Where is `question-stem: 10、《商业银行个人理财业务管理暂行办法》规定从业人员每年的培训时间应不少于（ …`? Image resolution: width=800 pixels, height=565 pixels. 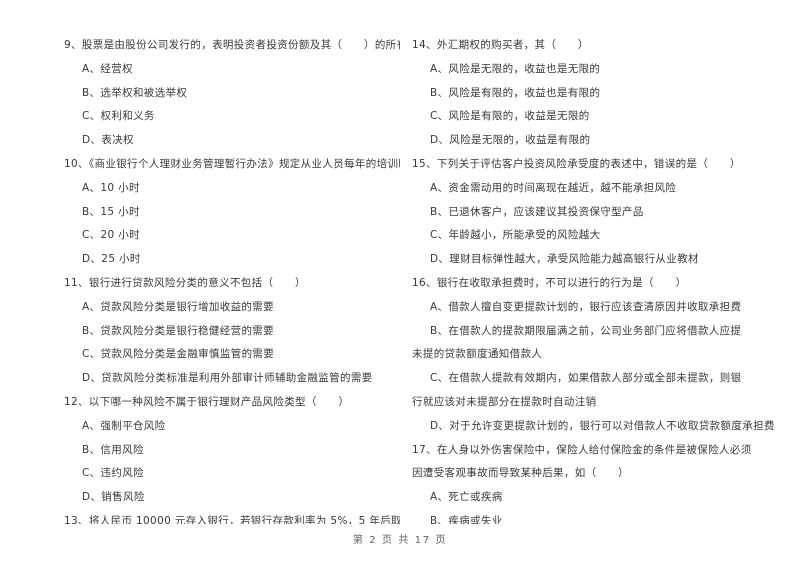
question-stem: 10、《商业银行个人理财业务管理暂行办法》规定从业人员每年的培训时间应不少于（ … is located at coordinates (232, 163).